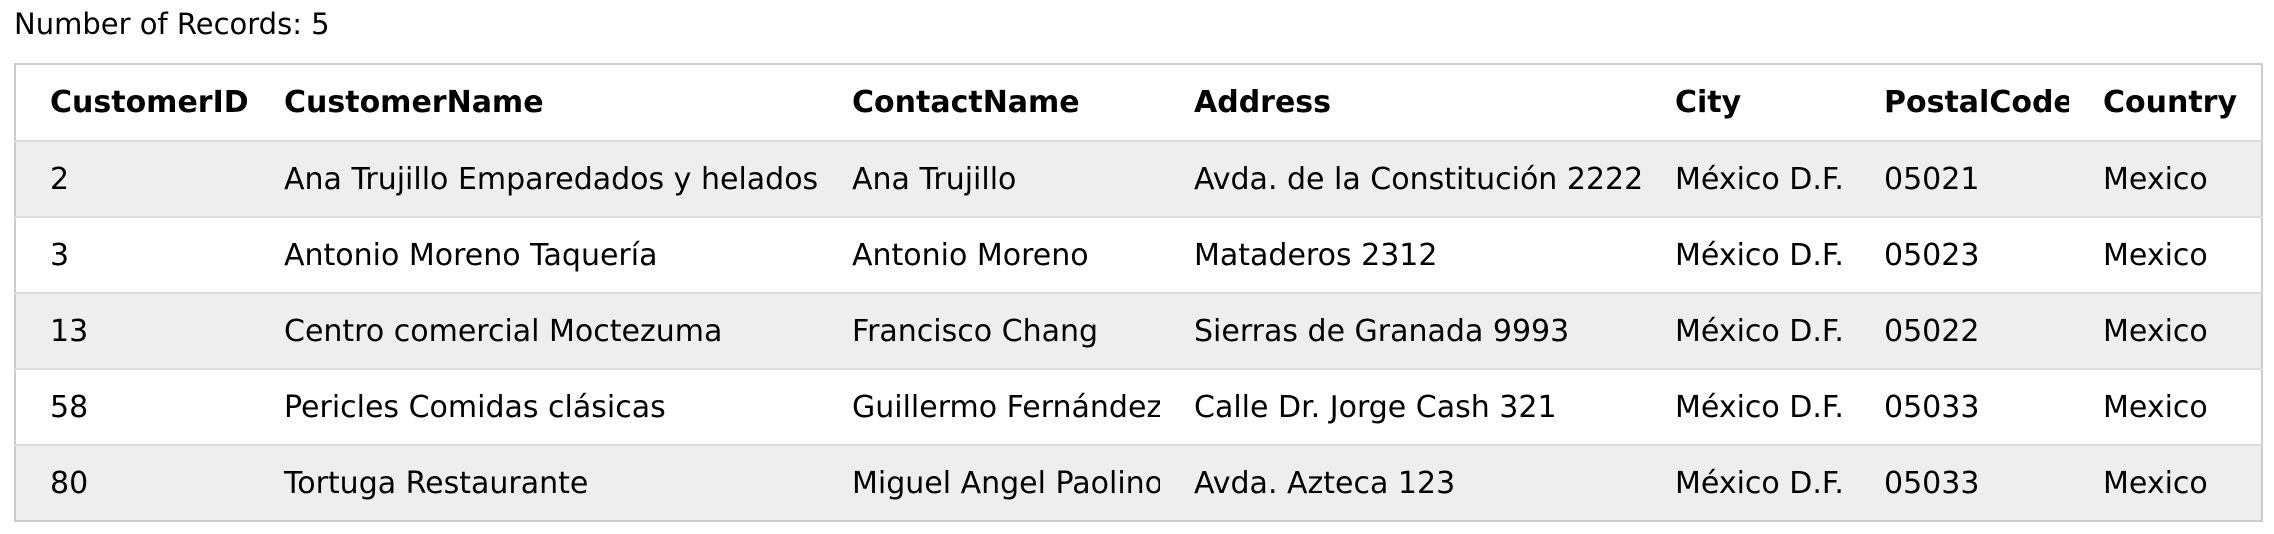 This screenshot has width=2274, height=534. What do you see at coordinates (2170, 102) in the screenshot?
I see `column-header-country: Country` at bounding box center [2170, 102].